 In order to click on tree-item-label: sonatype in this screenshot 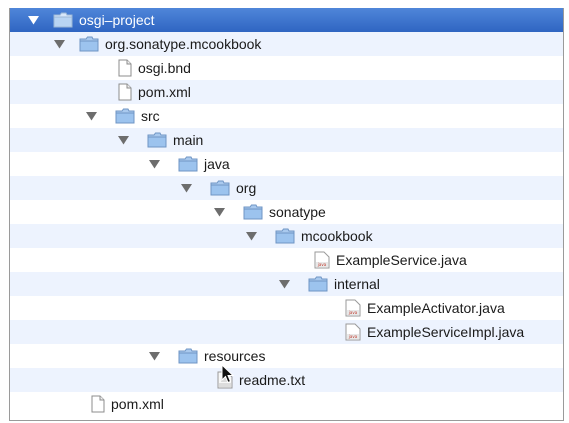, I will do `click(297, 212)`.